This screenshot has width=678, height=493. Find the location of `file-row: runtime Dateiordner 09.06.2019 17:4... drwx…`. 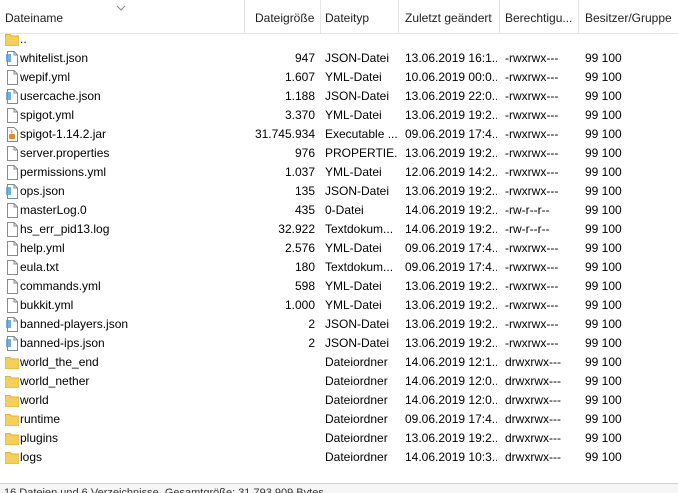

file-row: runtime Dateiordner 09.06.2019 17:4... drwx… is located at coordinates (339, 419).